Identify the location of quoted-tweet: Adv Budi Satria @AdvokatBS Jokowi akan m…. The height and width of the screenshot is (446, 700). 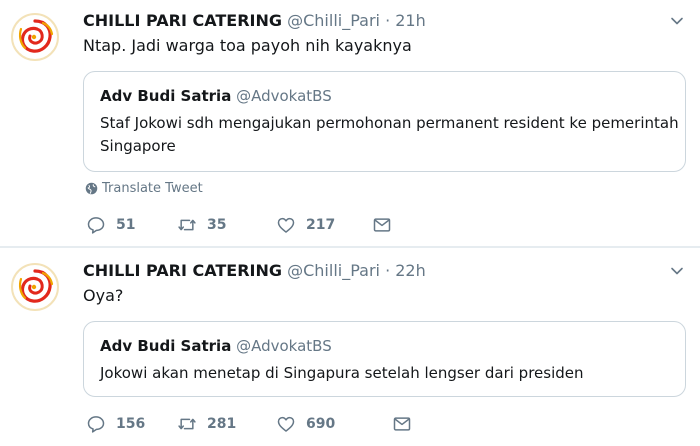
(384, 359).